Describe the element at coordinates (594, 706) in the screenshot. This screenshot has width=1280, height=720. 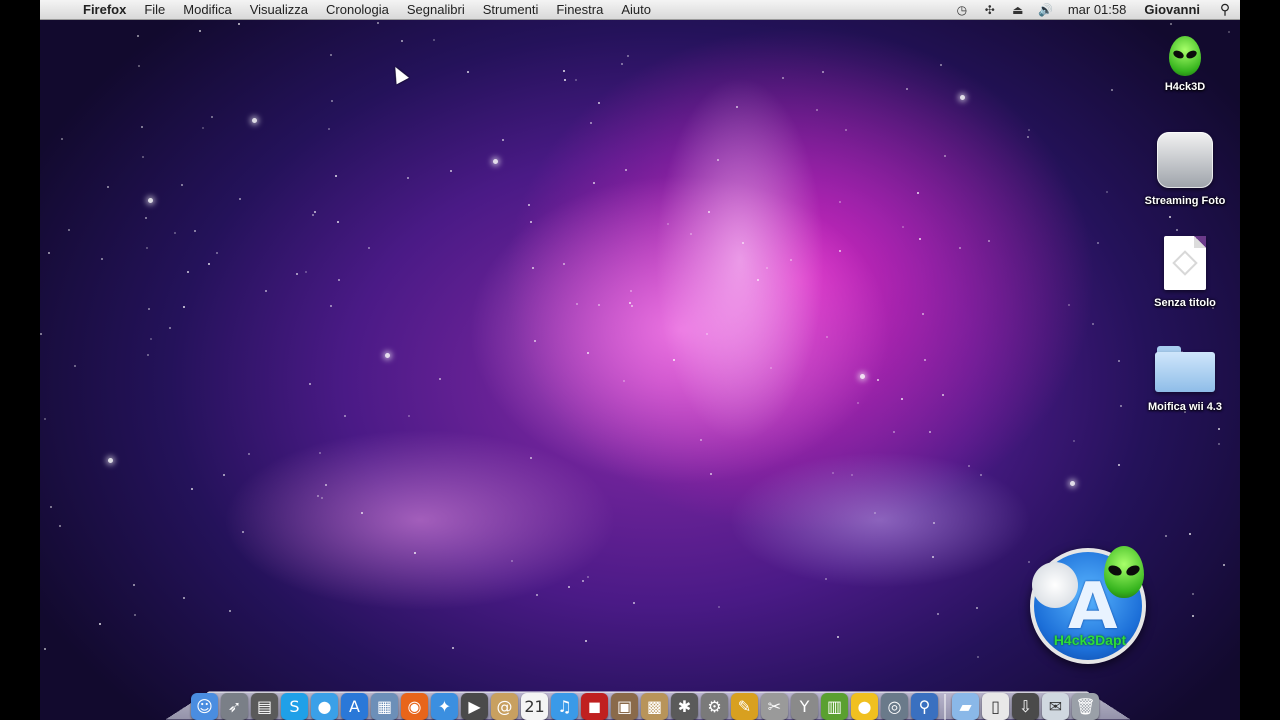
I see `photo-booth-icon: ◼` at that location.